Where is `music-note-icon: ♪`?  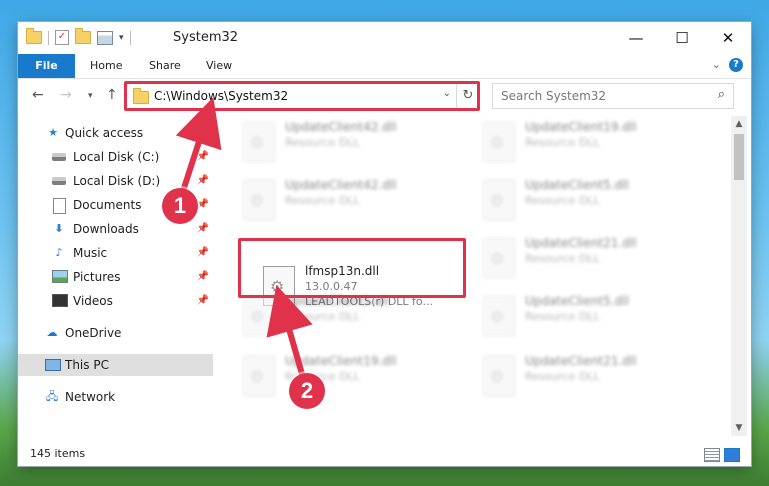 music-note-icon: ♪ is located at coordinates (59, 252).